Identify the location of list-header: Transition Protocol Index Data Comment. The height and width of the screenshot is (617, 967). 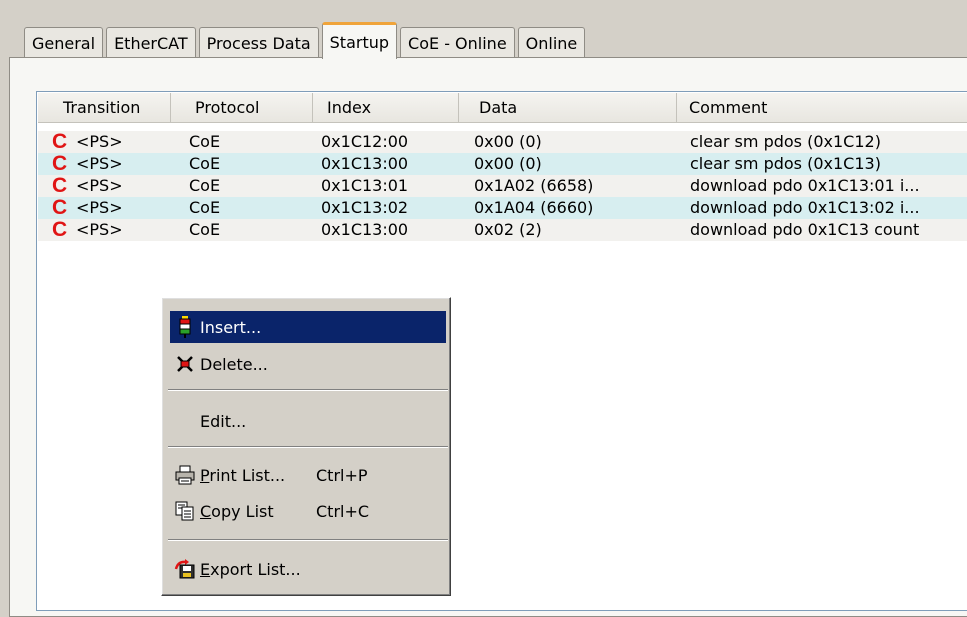
(502, 108).